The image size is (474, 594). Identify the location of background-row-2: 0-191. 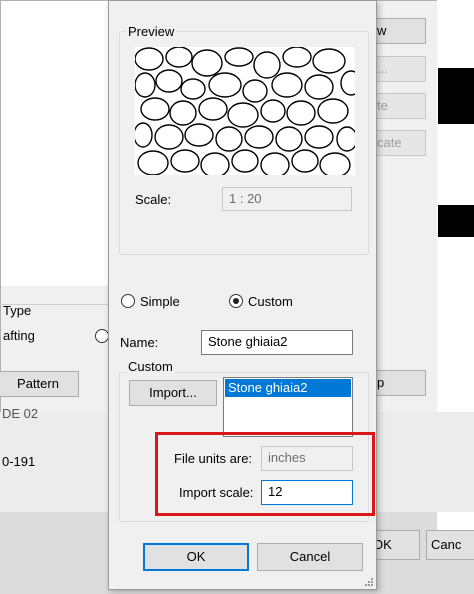
(19, 461).